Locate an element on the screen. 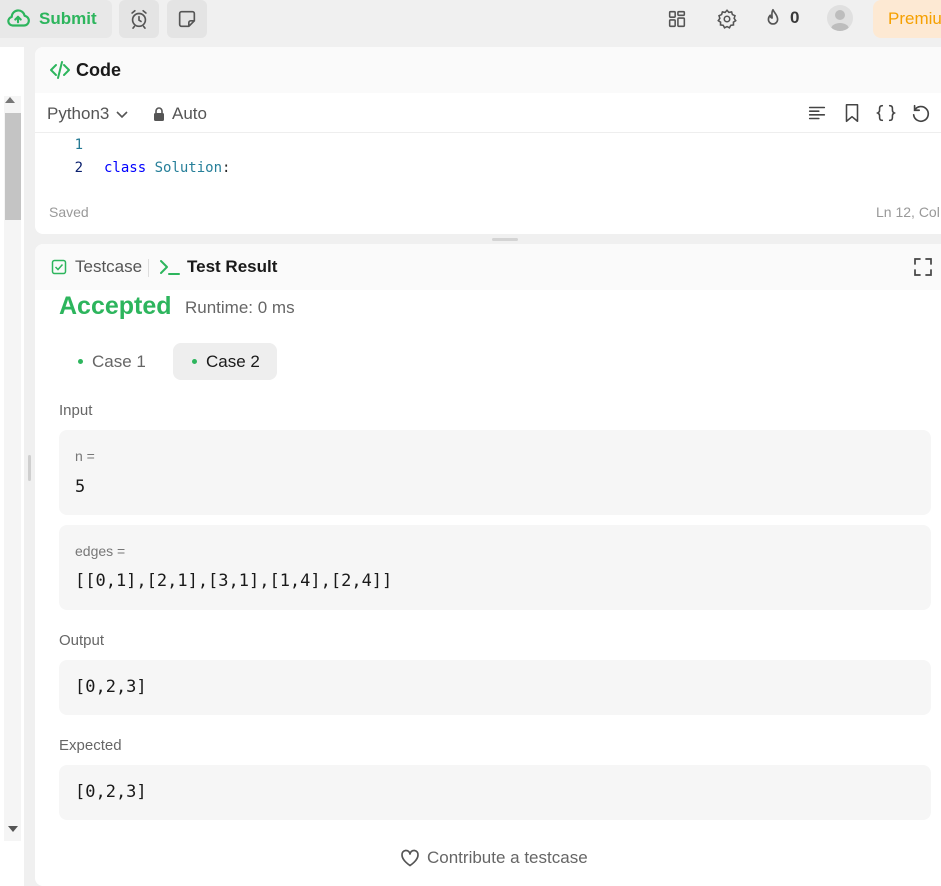 The image size is (941, 886). format-icon is located at coordinates (817, 113).